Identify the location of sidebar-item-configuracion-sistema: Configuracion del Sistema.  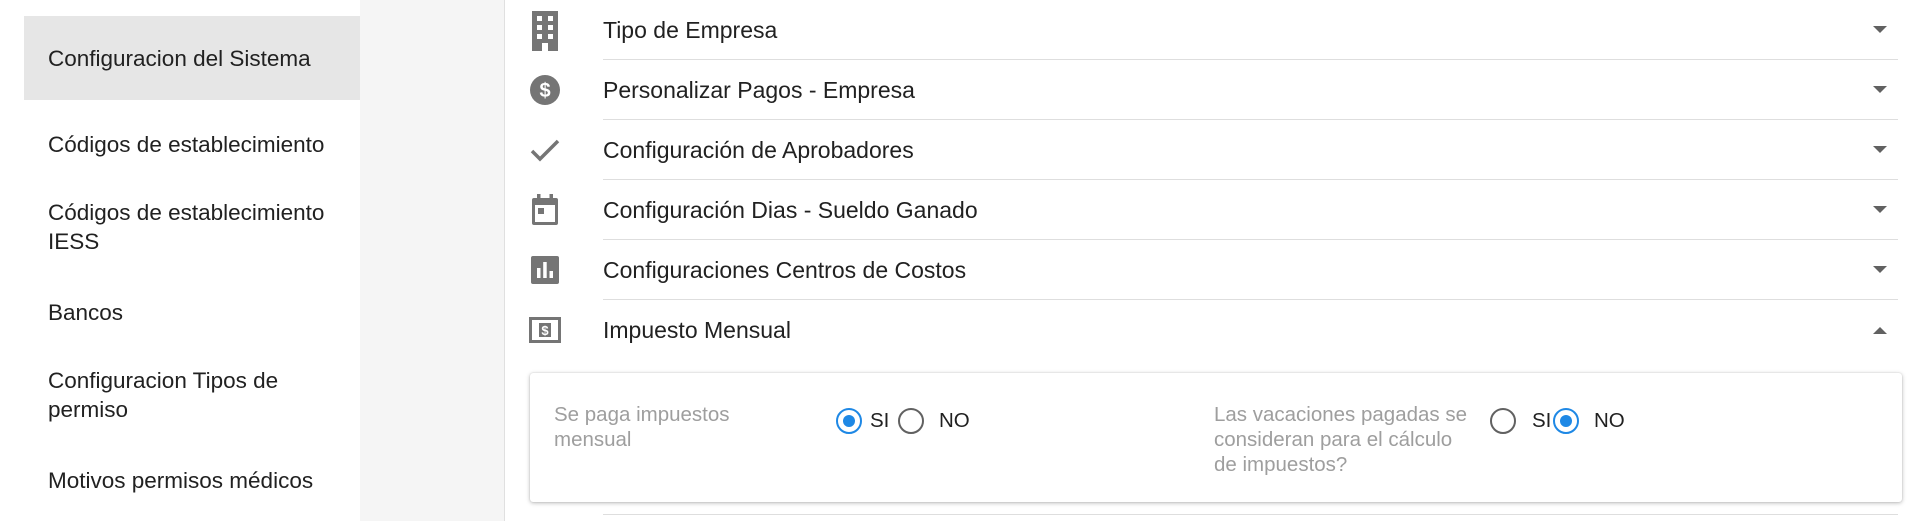
(192, 58).